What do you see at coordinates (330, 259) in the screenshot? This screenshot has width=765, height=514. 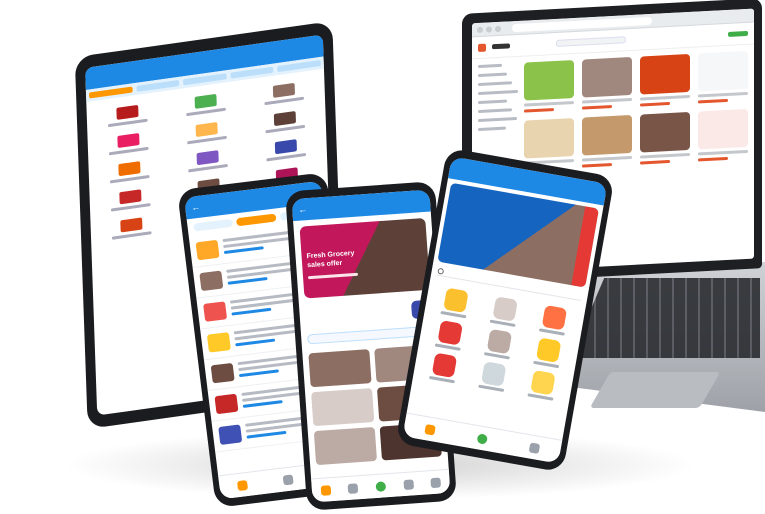 I see `banner-title: Fresh Grocery sales offer` at bounding box center [330, 259].